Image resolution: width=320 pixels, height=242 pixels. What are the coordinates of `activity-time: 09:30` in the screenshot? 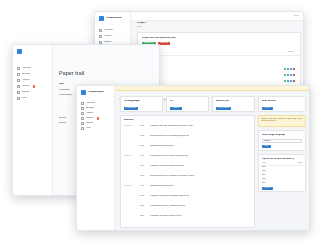 It's located at (142, 196).